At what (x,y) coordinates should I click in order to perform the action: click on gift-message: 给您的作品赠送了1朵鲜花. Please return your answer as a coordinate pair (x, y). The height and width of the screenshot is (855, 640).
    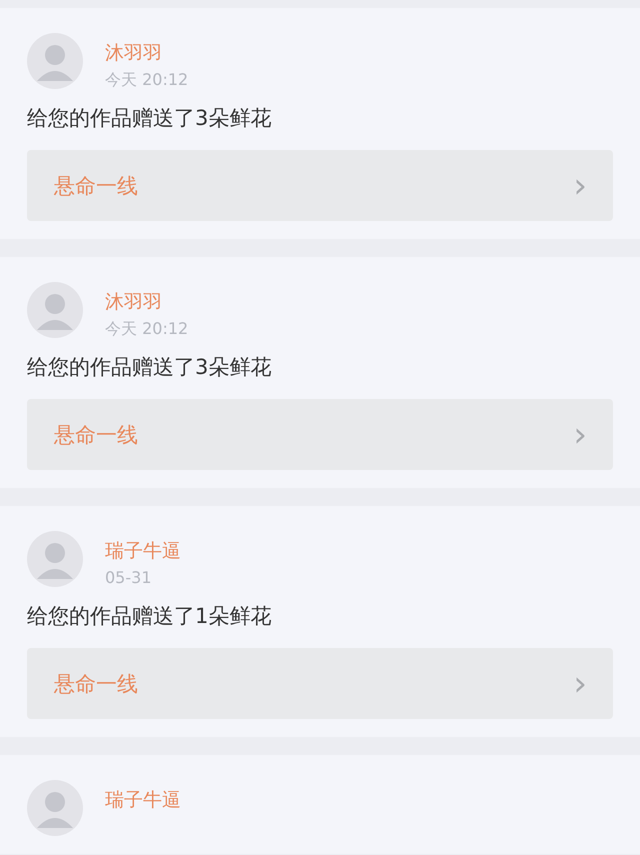
    Looking at the image, I should click on (149, 616).